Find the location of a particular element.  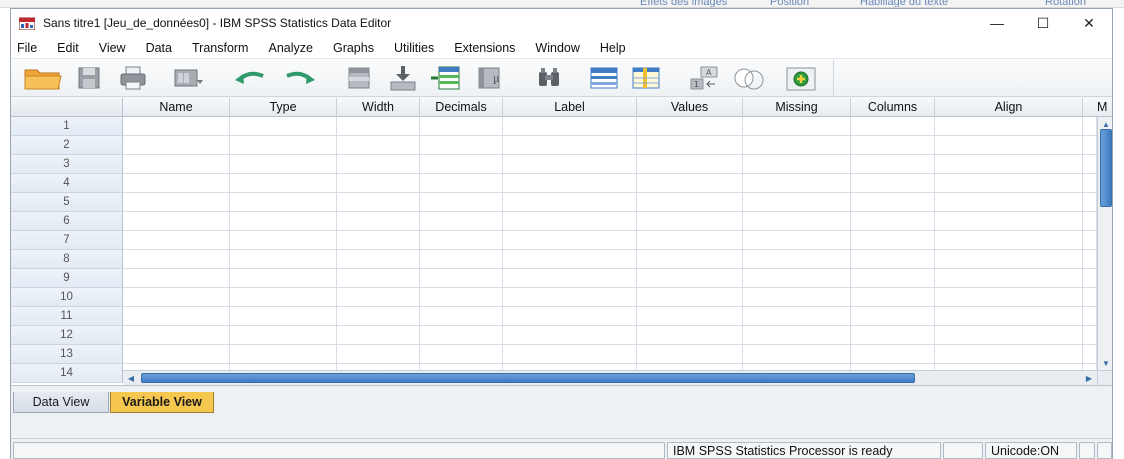

row-header: 2 is located at coordinates (67, 145).